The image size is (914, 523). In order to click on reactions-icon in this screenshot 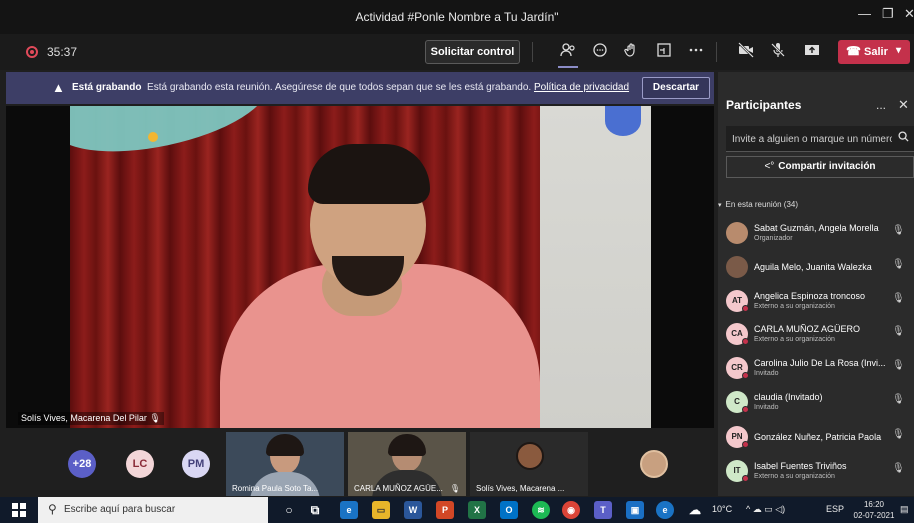, I will do `click(632, 52)`.